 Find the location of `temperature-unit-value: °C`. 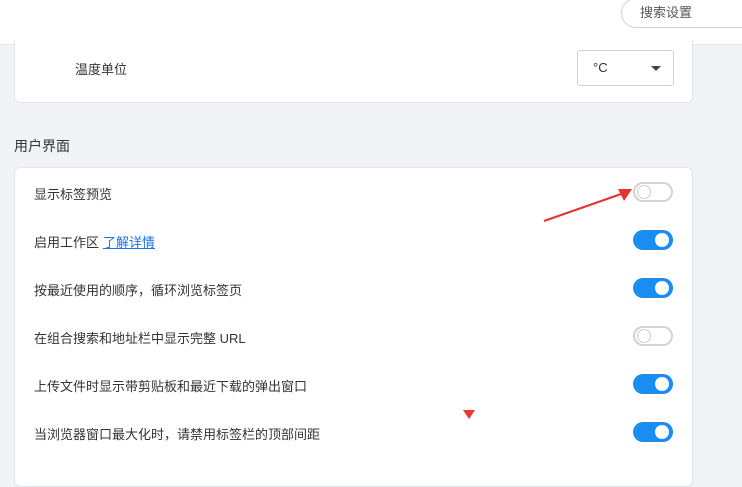

temperature-unit-value: °C is located at coordinates (600, 67).